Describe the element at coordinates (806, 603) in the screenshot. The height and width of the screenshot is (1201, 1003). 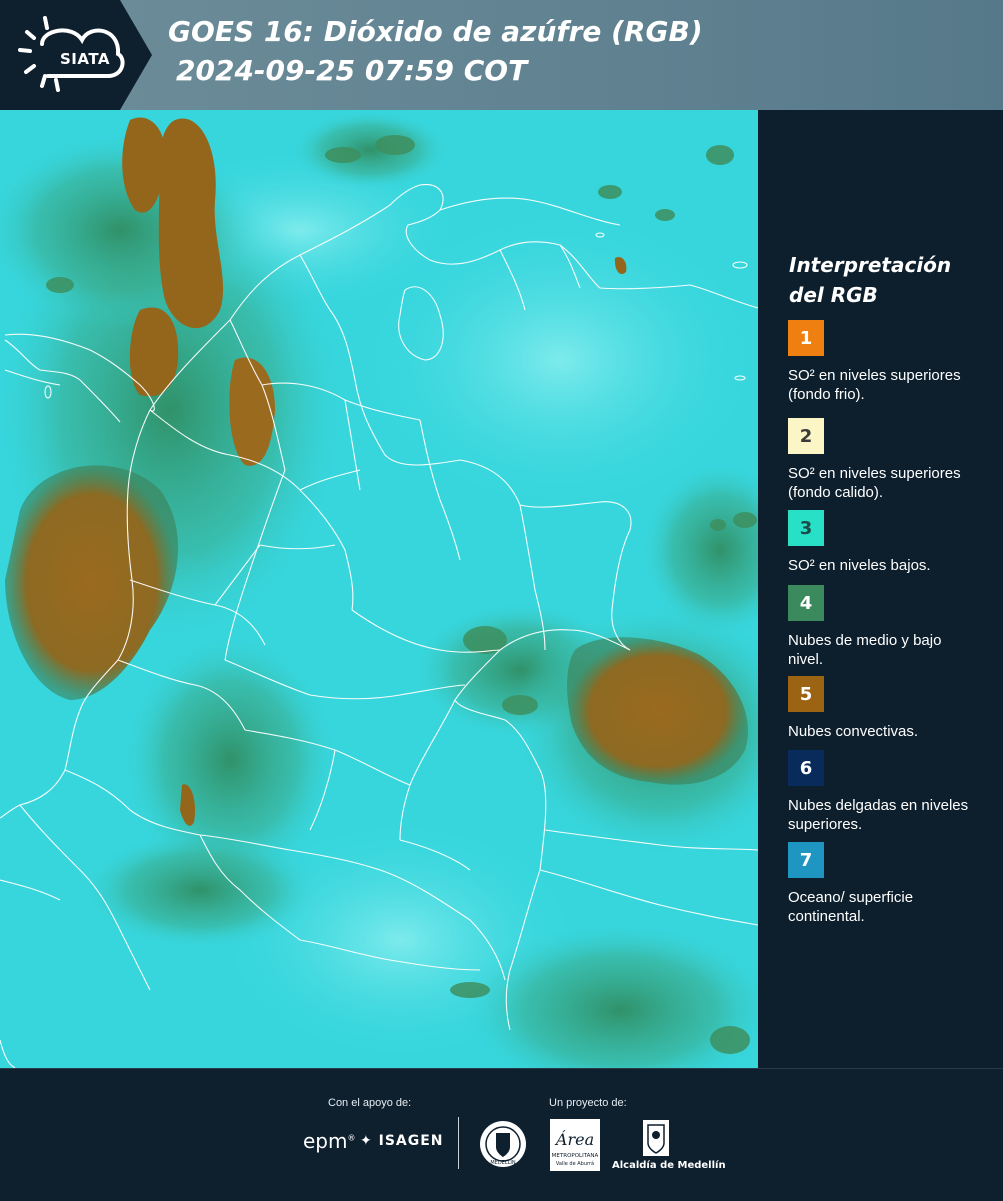
I see `legend-swatch-4: 4` at that location.